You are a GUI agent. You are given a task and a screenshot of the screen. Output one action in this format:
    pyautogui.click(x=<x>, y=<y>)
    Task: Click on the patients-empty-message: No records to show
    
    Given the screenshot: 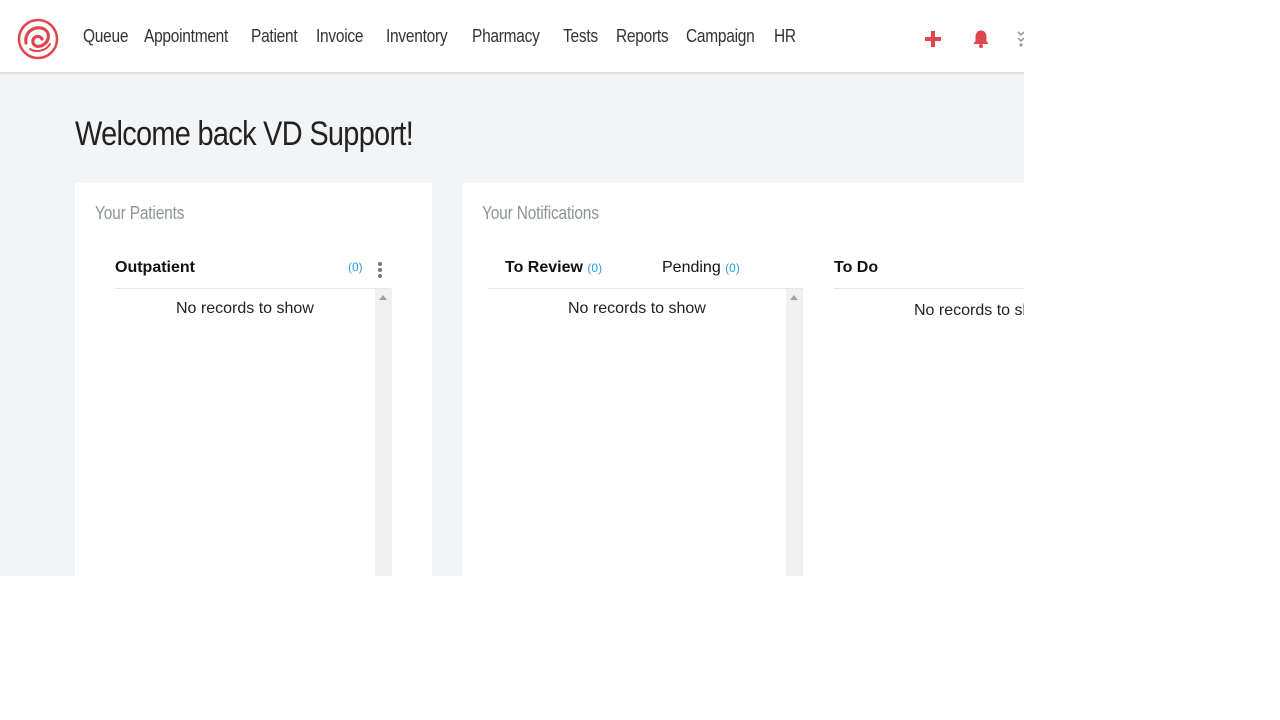 What is the action you would take?
    pyautogui.click(x=245, y=308)
    